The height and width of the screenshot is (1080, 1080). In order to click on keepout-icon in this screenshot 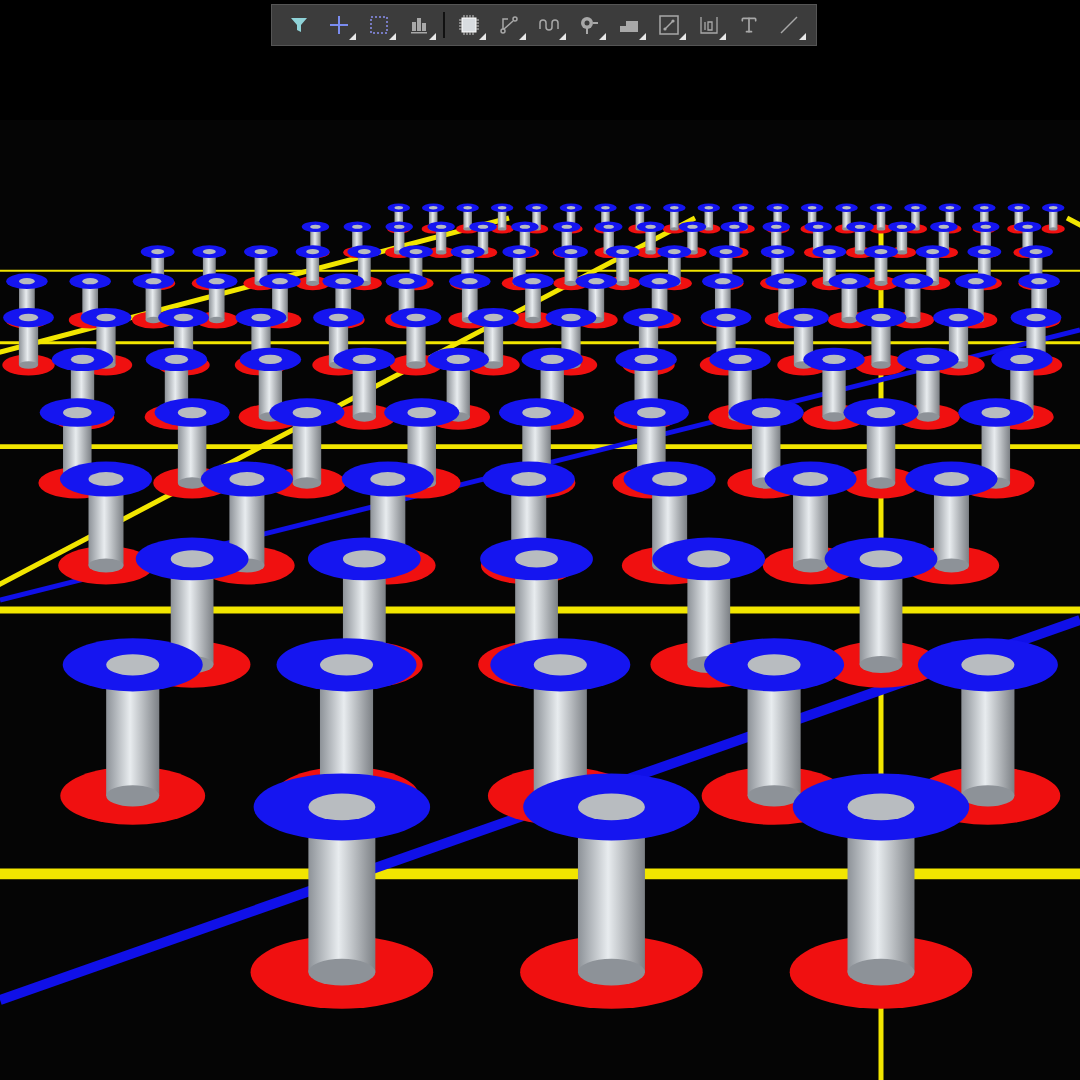, I will do `click(669, 25)`.